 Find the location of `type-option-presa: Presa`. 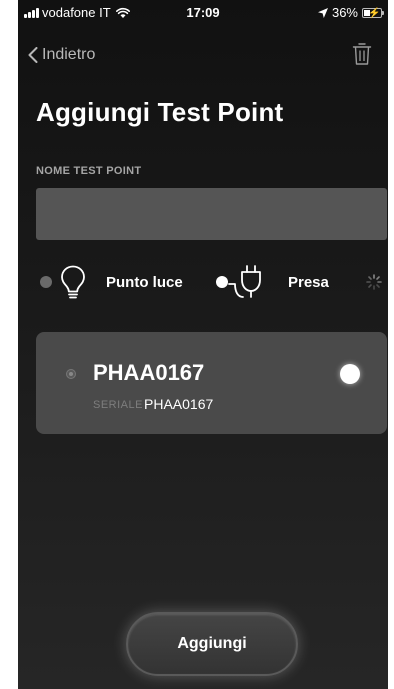

type-option-presa: Presa is located at coordinates (282, 282).